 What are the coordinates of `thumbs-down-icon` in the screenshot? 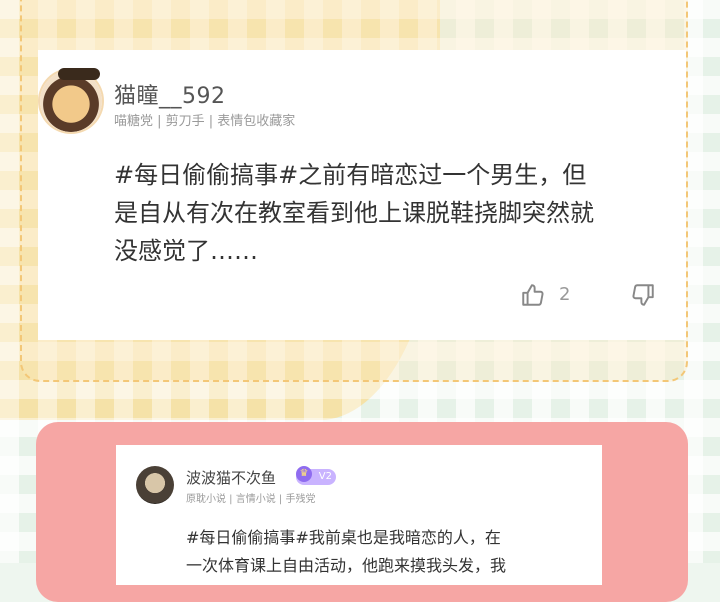 It's located at (643, 297).